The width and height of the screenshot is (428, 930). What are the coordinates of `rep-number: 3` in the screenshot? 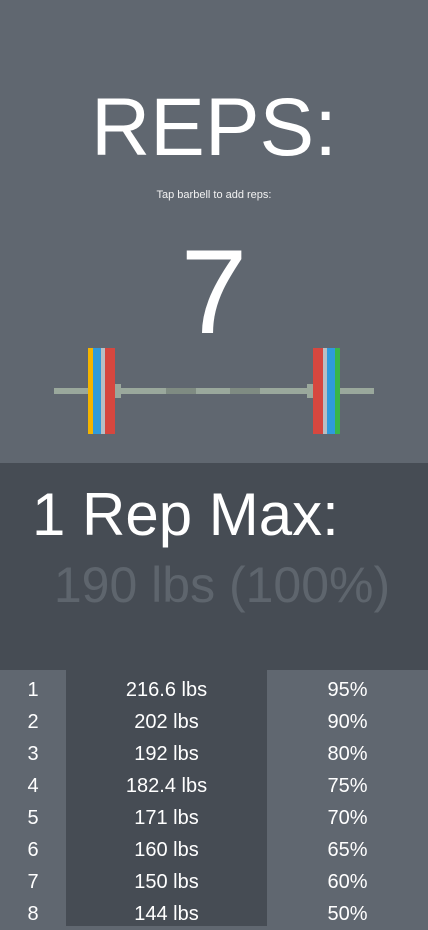 It's located at (33, 754).